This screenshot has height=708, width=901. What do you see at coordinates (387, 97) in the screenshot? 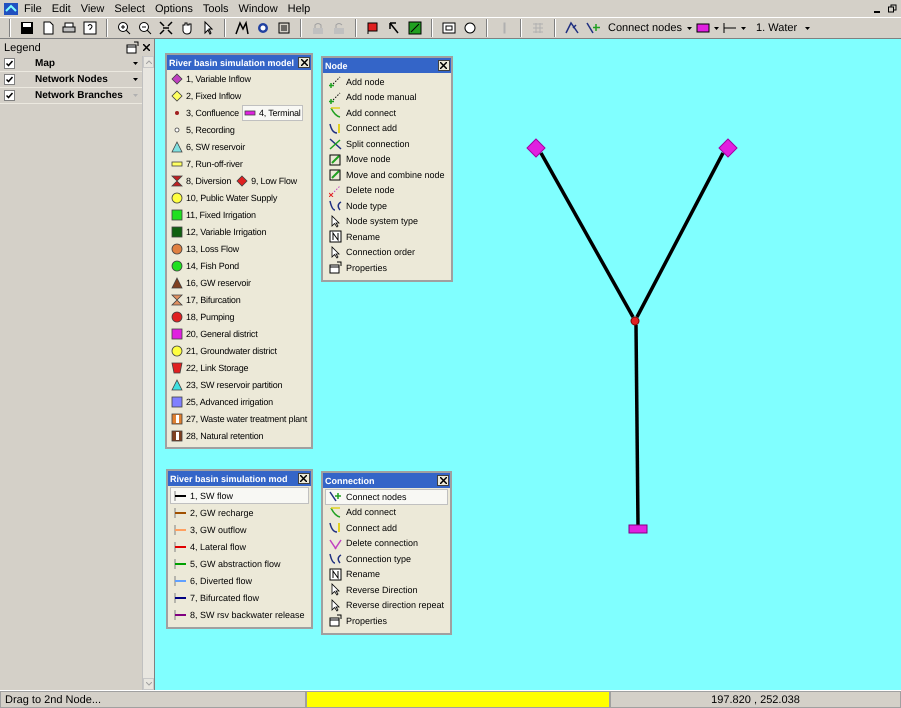
I see `tool-item: Add node manual` at bounding box center [387, 97].